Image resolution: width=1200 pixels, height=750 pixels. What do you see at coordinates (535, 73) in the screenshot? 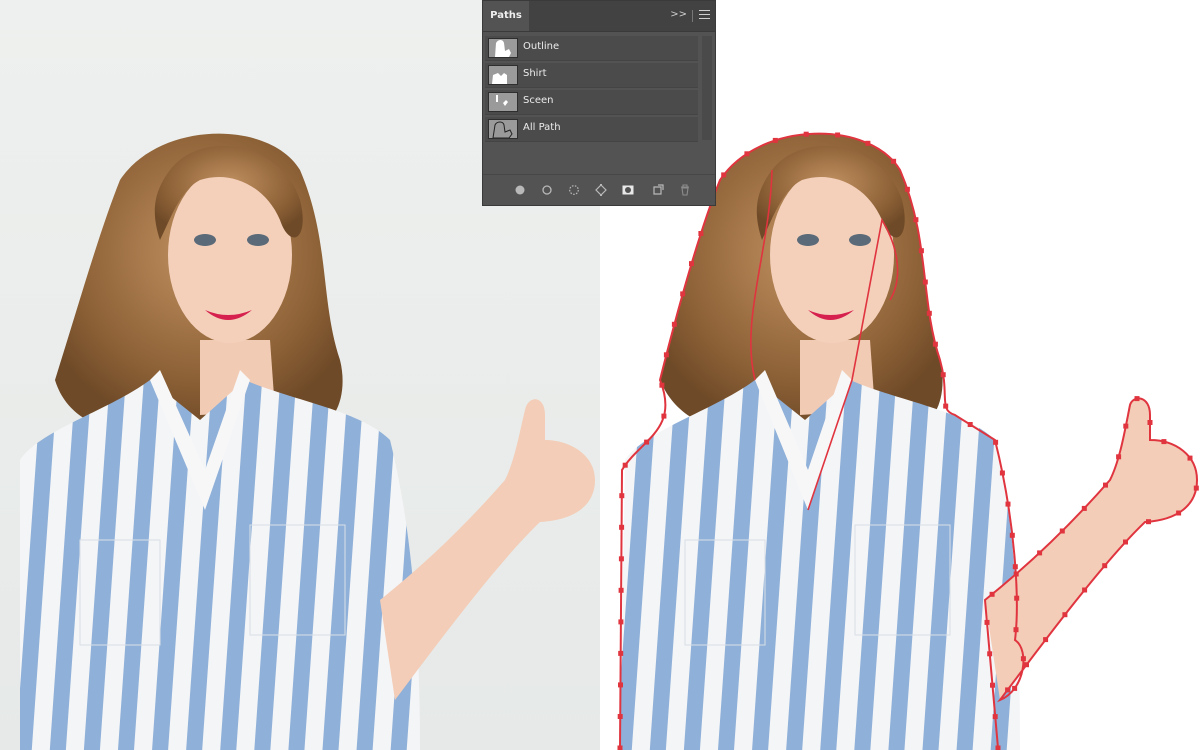
I see `path-label: Shirt` at bounding box center [535, 73].